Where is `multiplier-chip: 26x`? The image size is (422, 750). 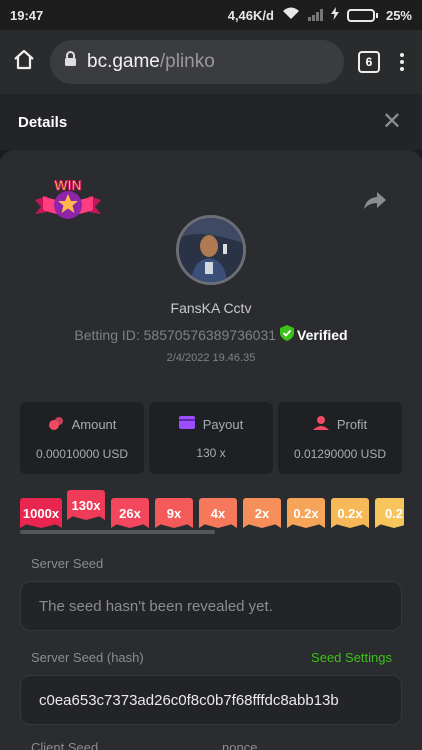 multiplier-chip: 26x is located at coordinates (130, 513).